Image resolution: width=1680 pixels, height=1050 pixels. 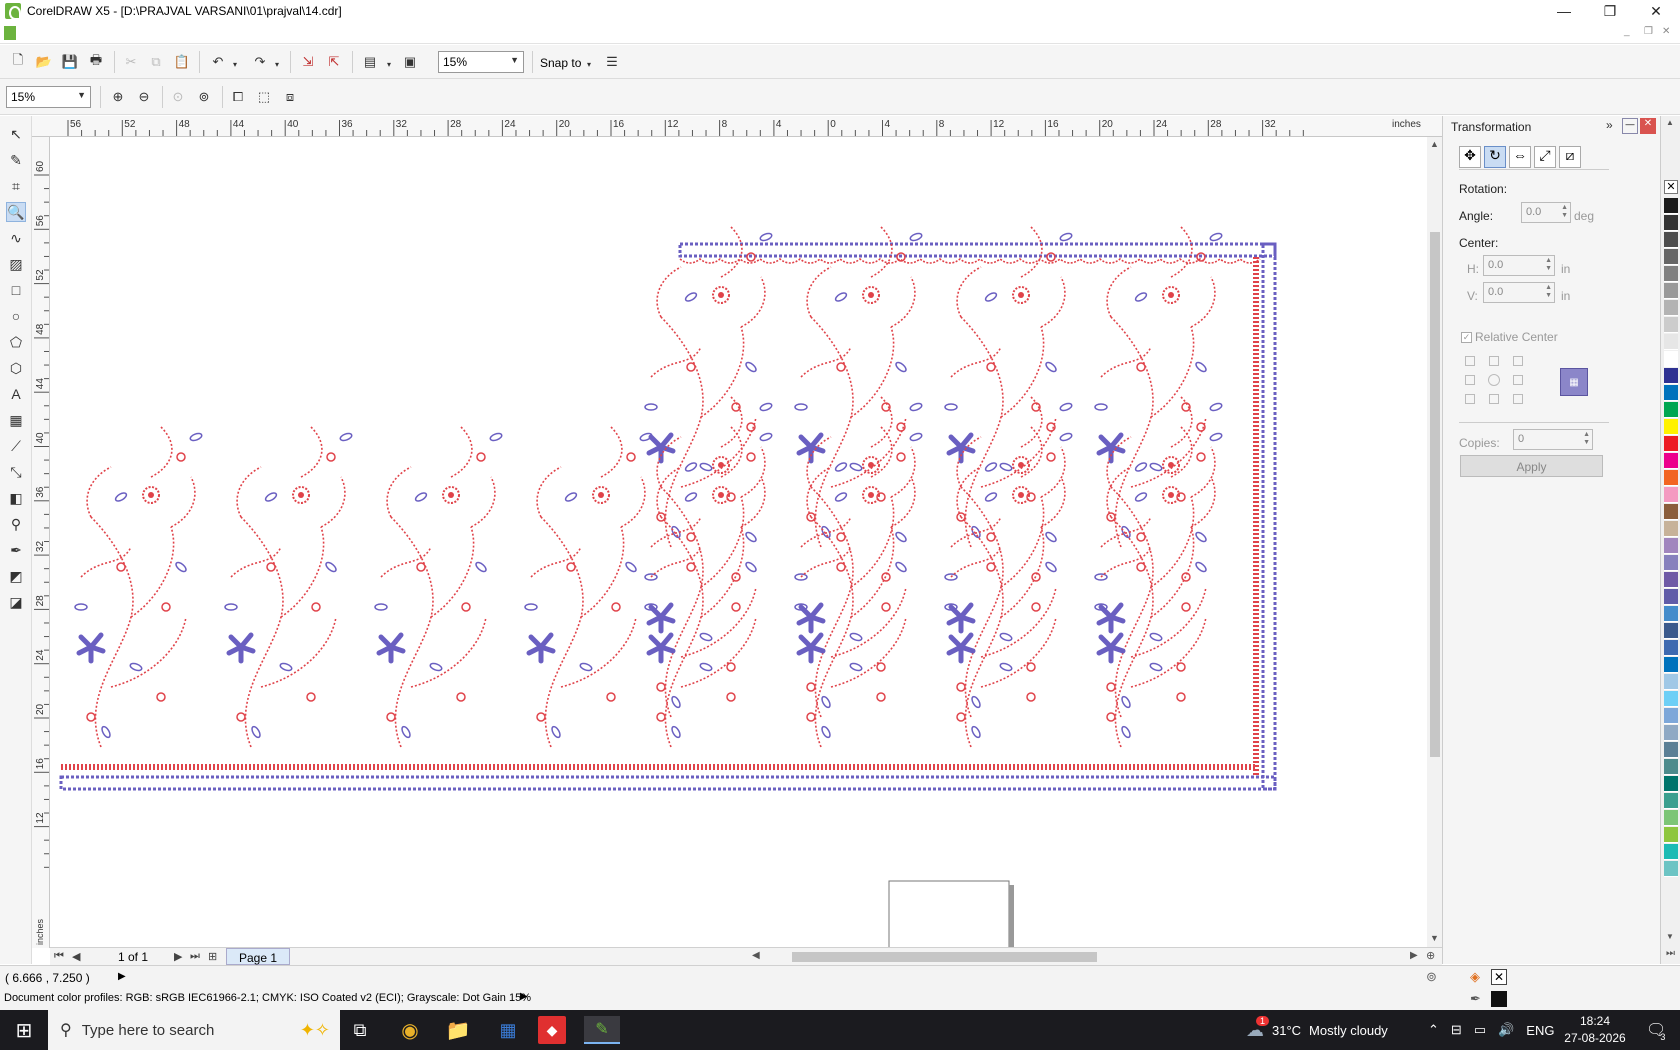 What do you see at coordinates (16, 264) in the screenshot?
I see `smart-fill-tool-icon: ▨` at bounding box center [16, 264].